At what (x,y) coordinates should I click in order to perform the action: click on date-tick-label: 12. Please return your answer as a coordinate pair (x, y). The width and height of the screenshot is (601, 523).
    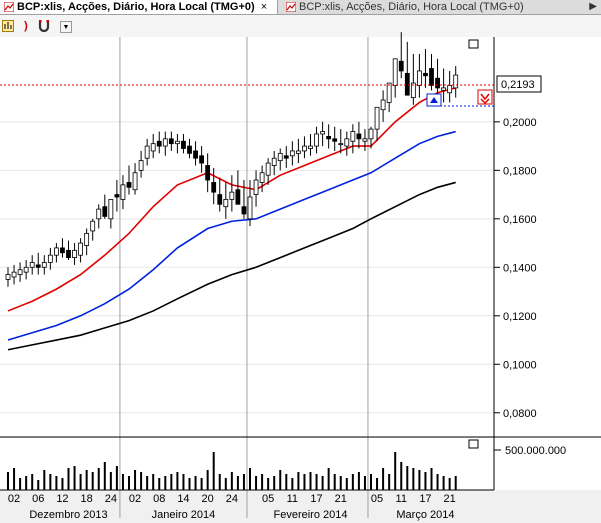
    Looking at the image, I should click on (62, 499).